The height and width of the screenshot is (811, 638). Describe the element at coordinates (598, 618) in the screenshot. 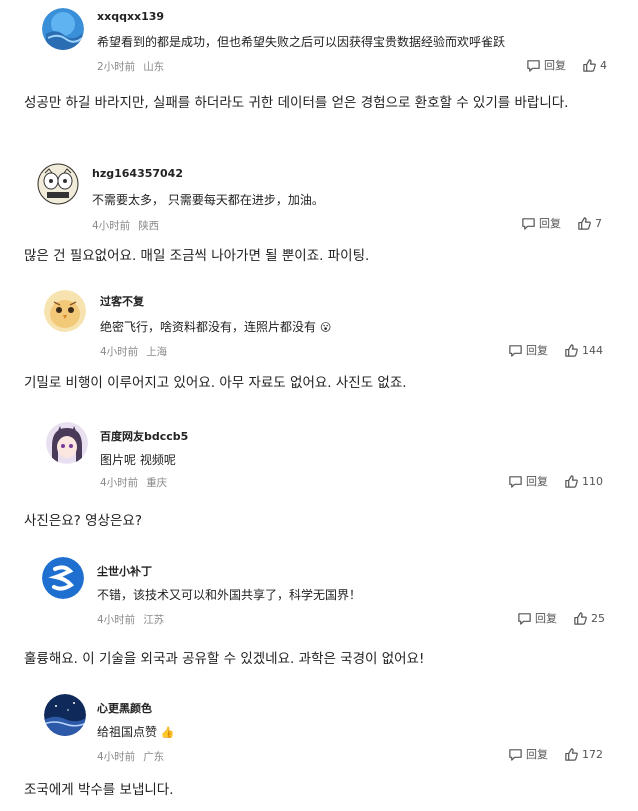

I see `like-count: 25` at that location.